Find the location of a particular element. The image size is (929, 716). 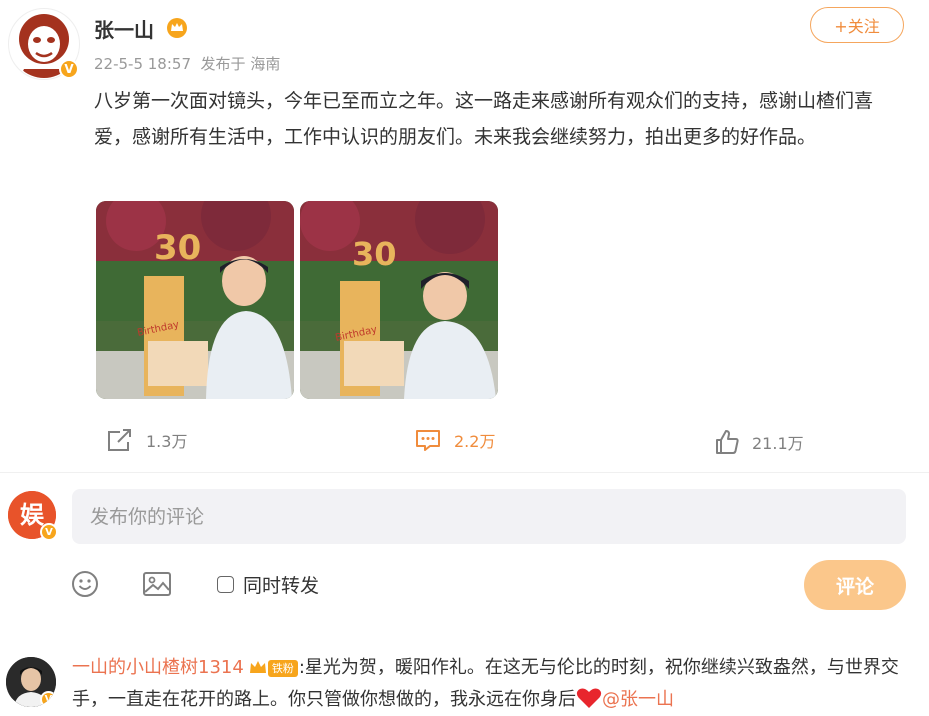

like-icon is located at coordinates (727, 442).